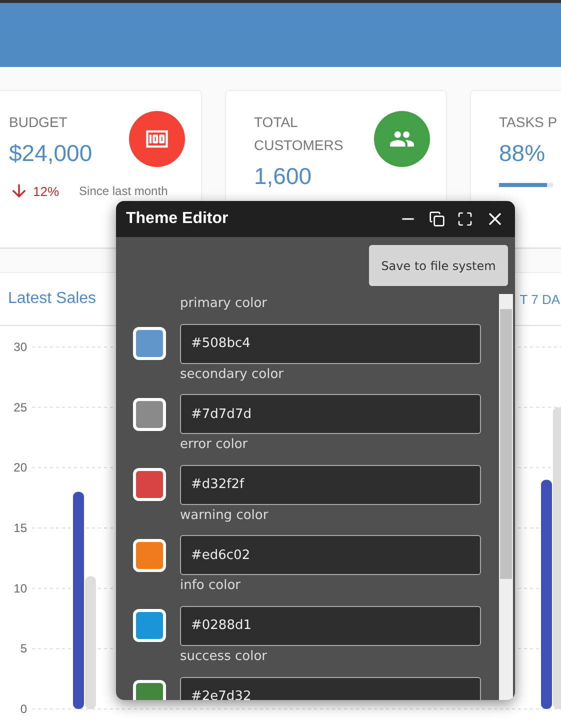 The width and height of the screenshot is (561, 723). I want to click on stat-title: TOTAL CUSTOMERS, so click(299, 134).